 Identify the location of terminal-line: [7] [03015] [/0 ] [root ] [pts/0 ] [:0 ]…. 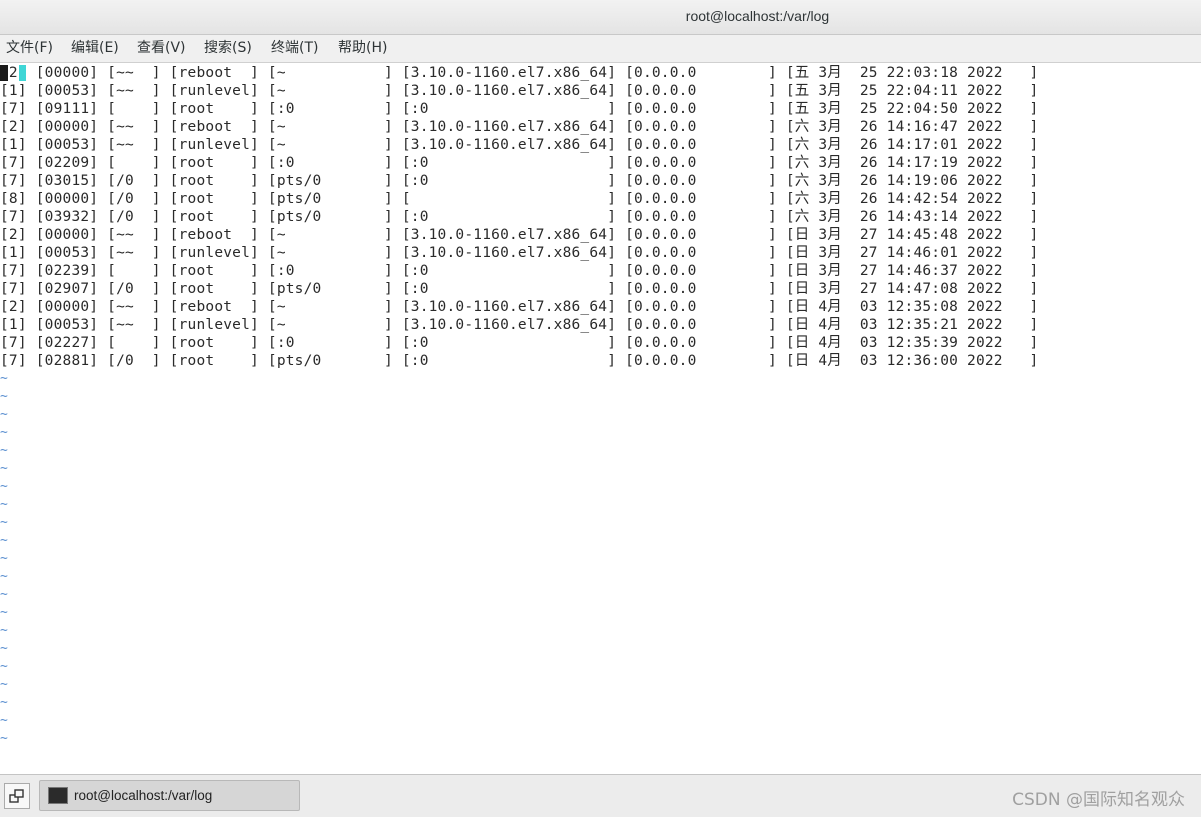
(519, 181).